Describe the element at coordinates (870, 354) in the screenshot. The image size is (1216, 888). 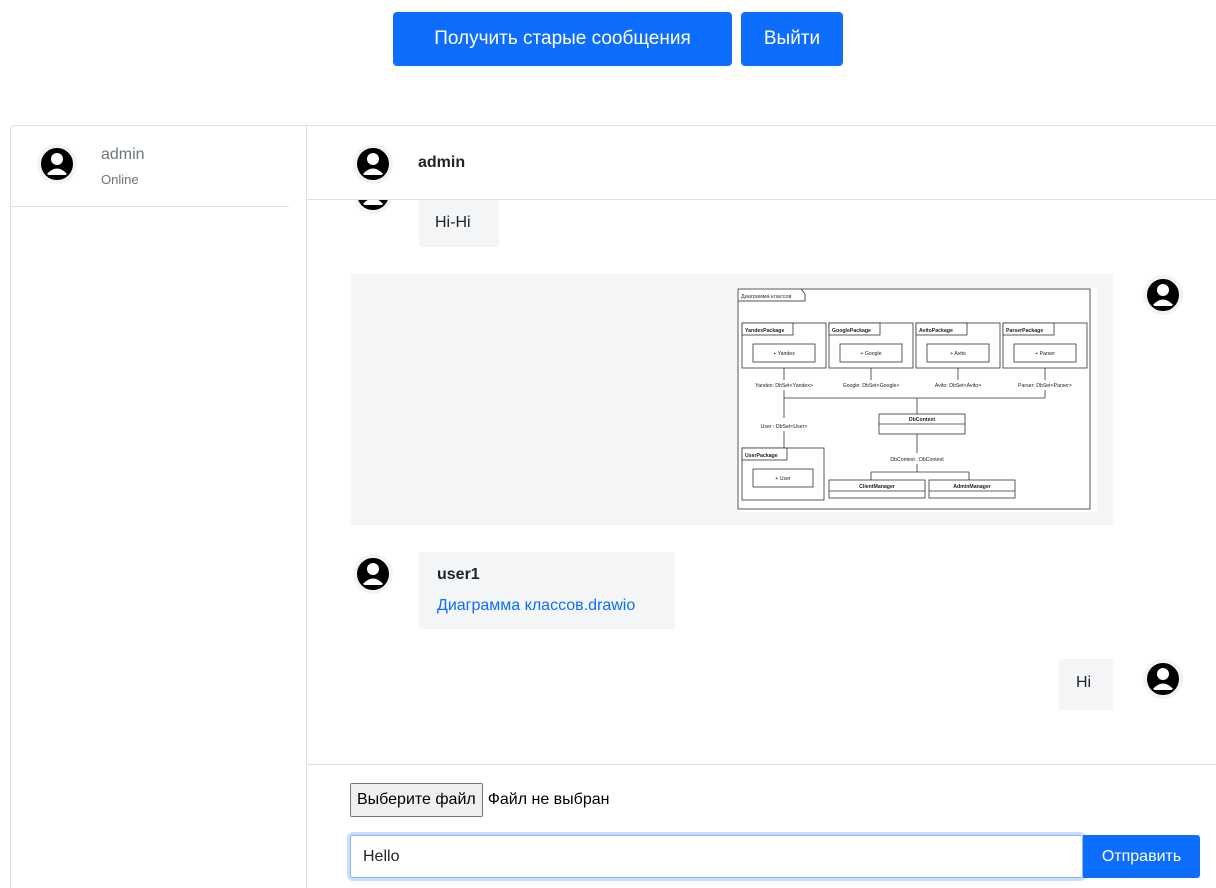
I see `diagram-class-label: + Google` at that location.